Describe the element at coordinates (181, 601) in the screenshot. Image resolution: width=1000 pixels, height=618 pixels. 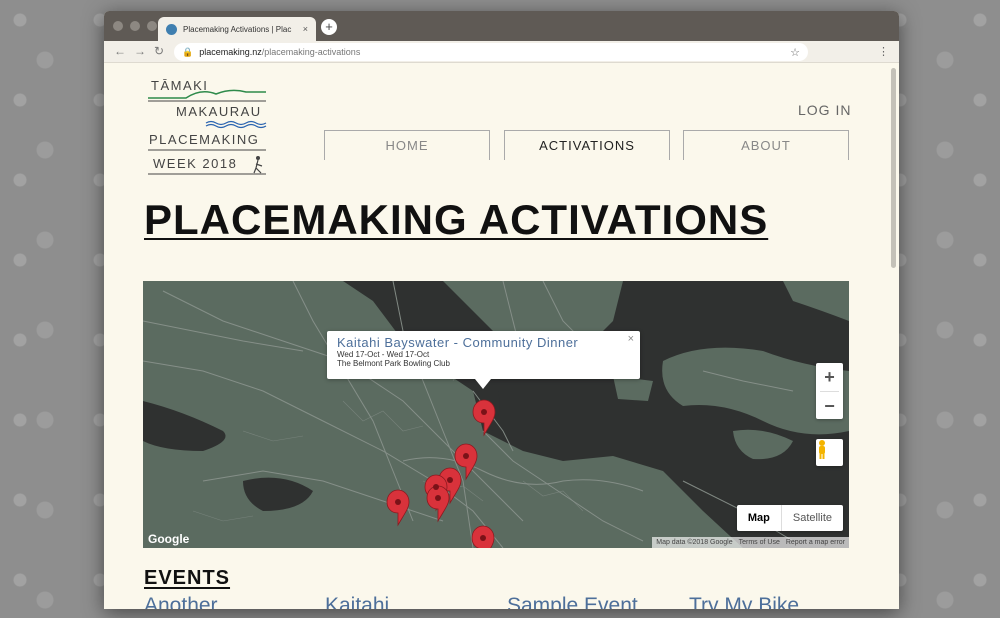
I see `event-link: Another` at that location.